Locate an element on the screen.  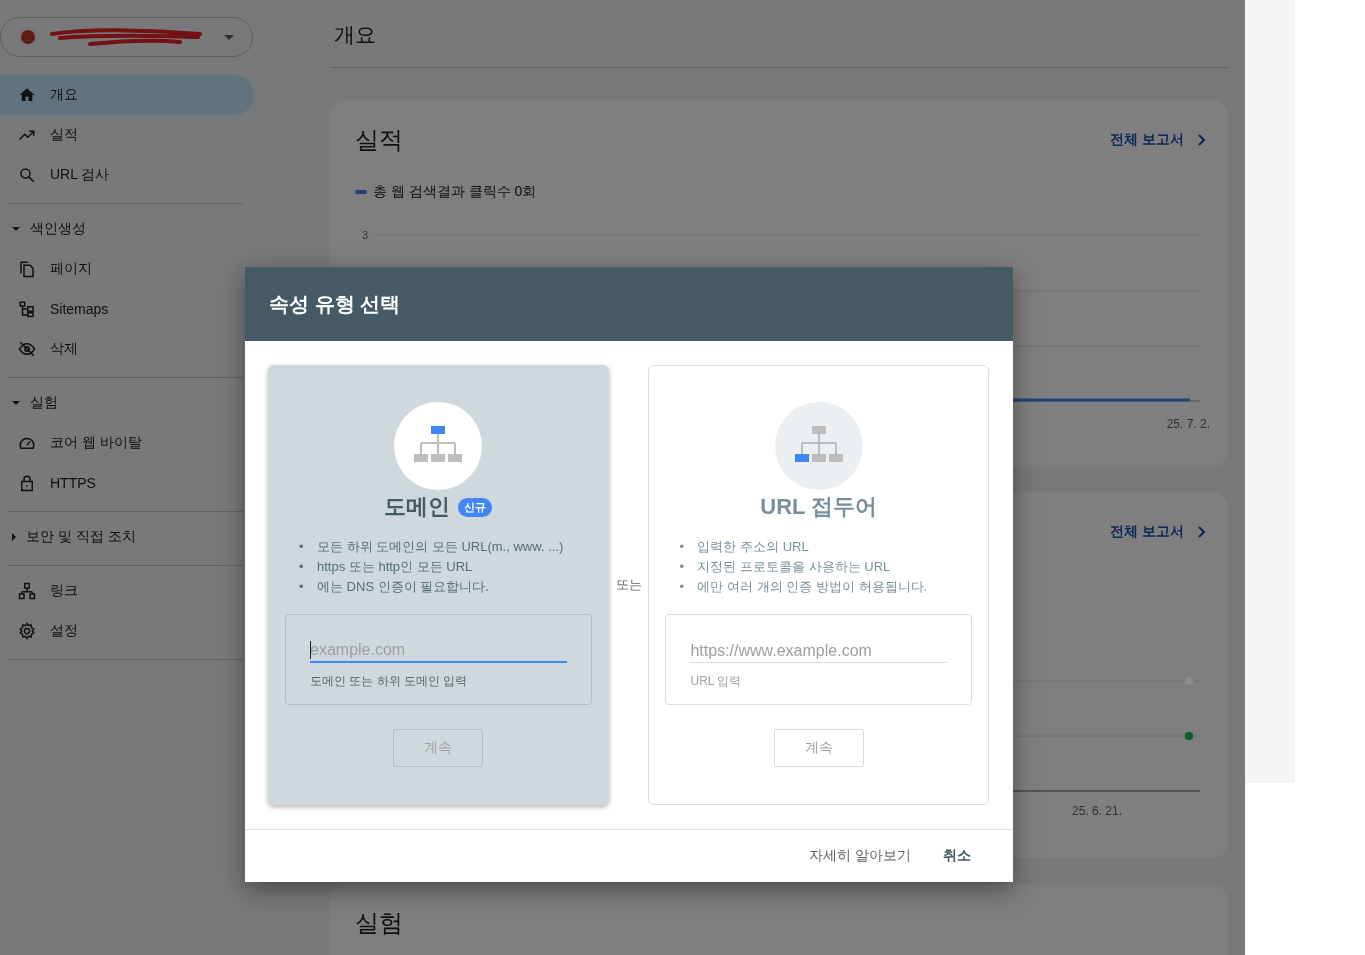
input-field: example.com is located at coordinates (438, 651).